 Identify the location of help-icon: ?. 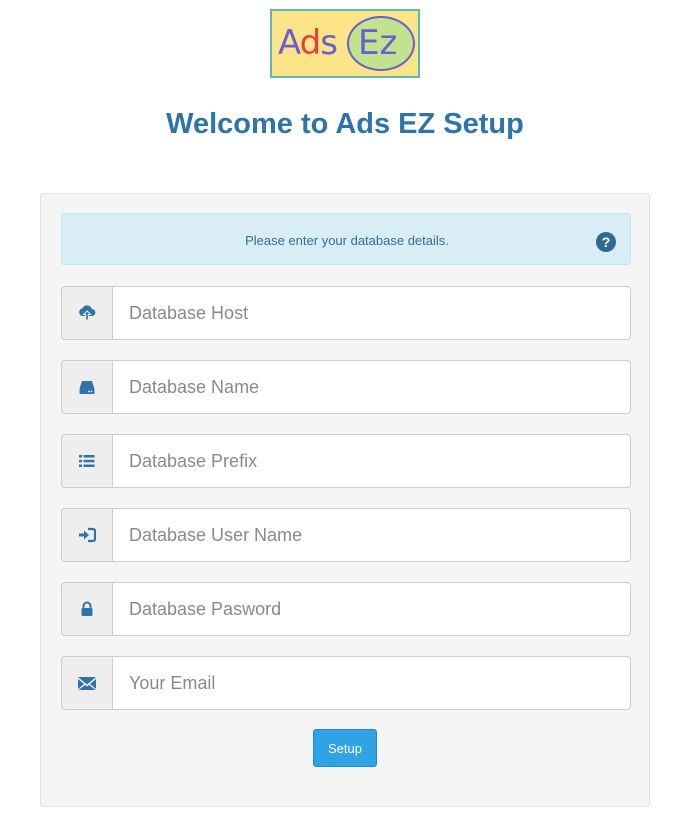
(606, 242).